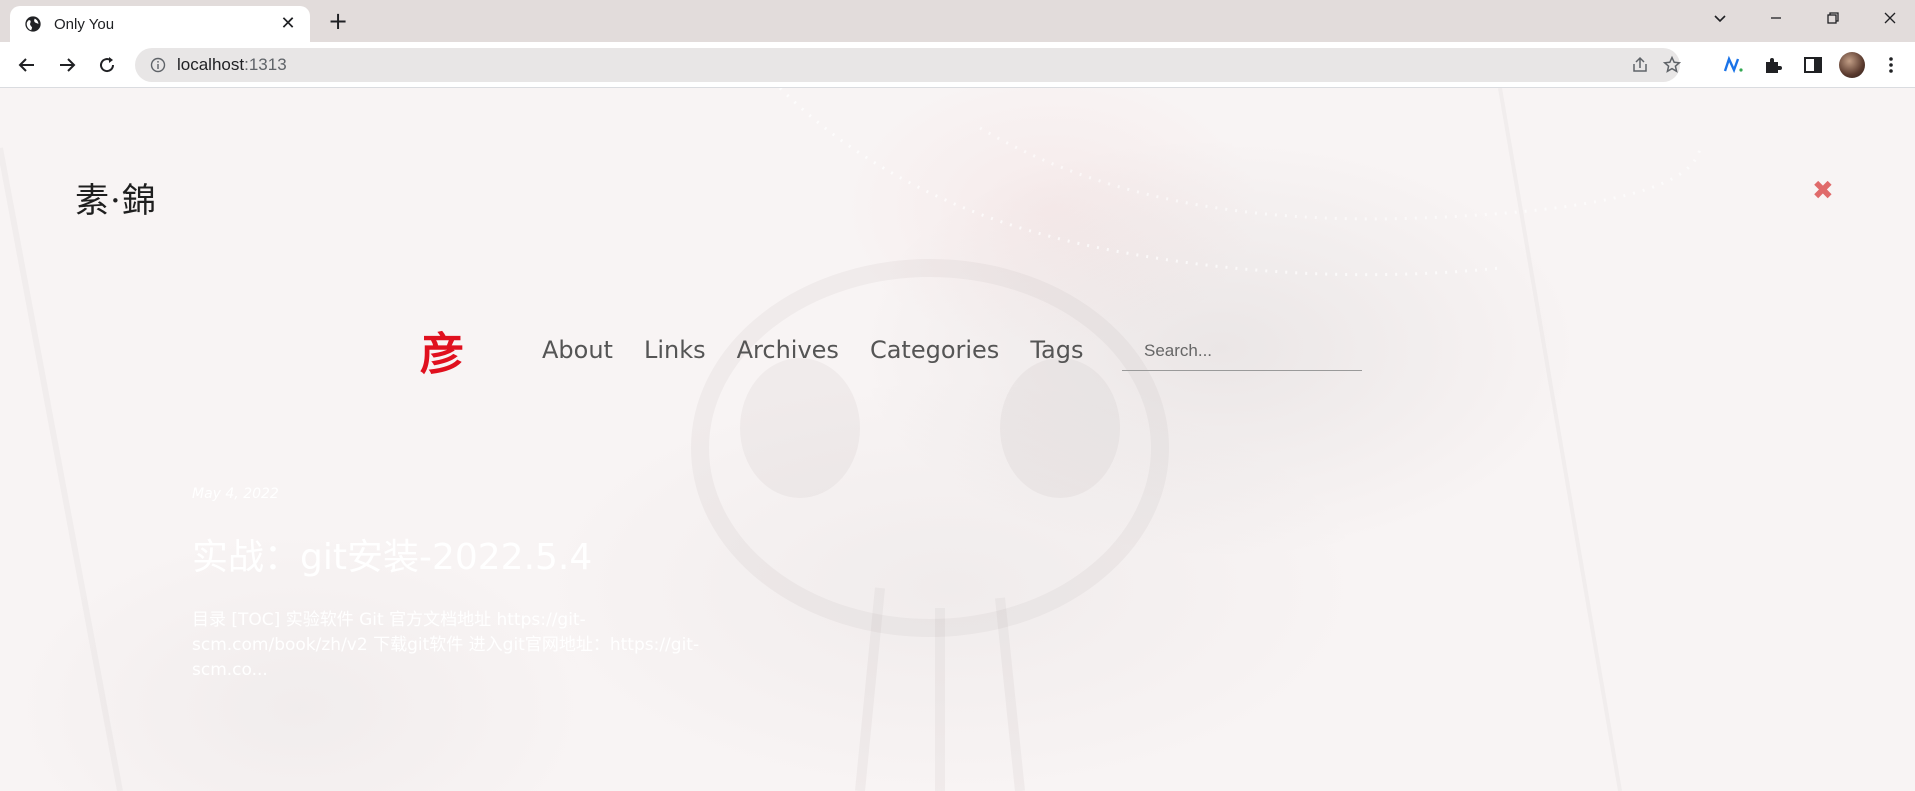  I want to click on reload-icon, so click(107, 65).